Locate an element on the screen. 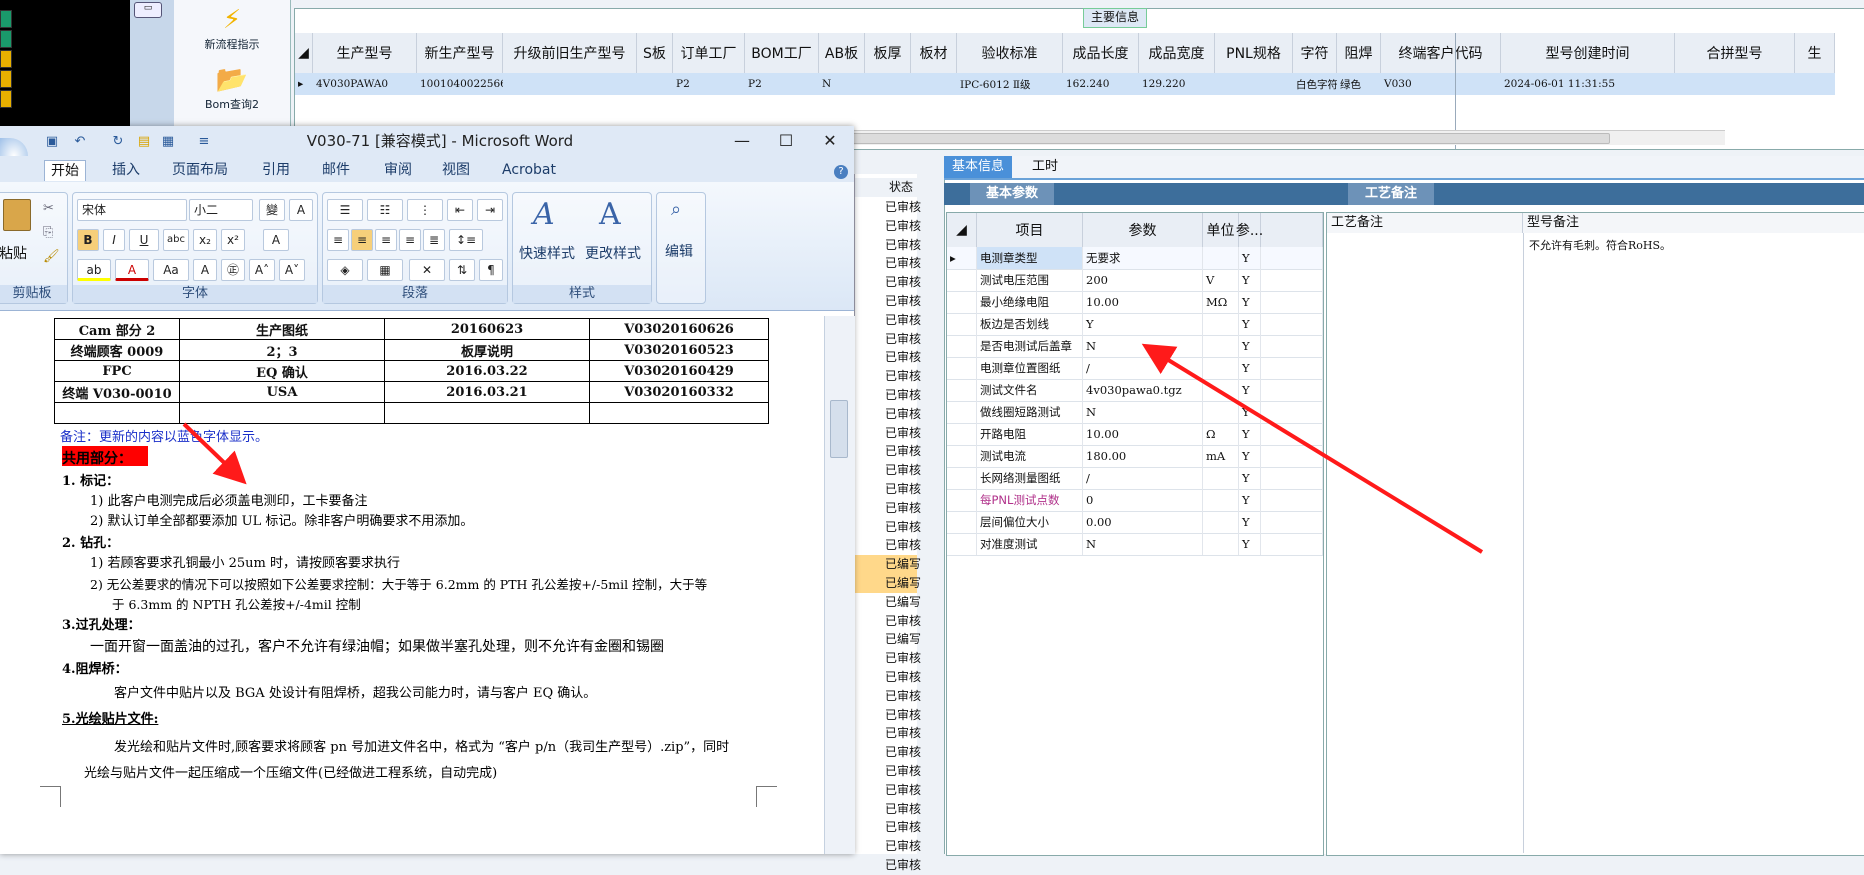 The image size is (1864, 875). column-header: 生产型号 is located at coordinates (365, 53).